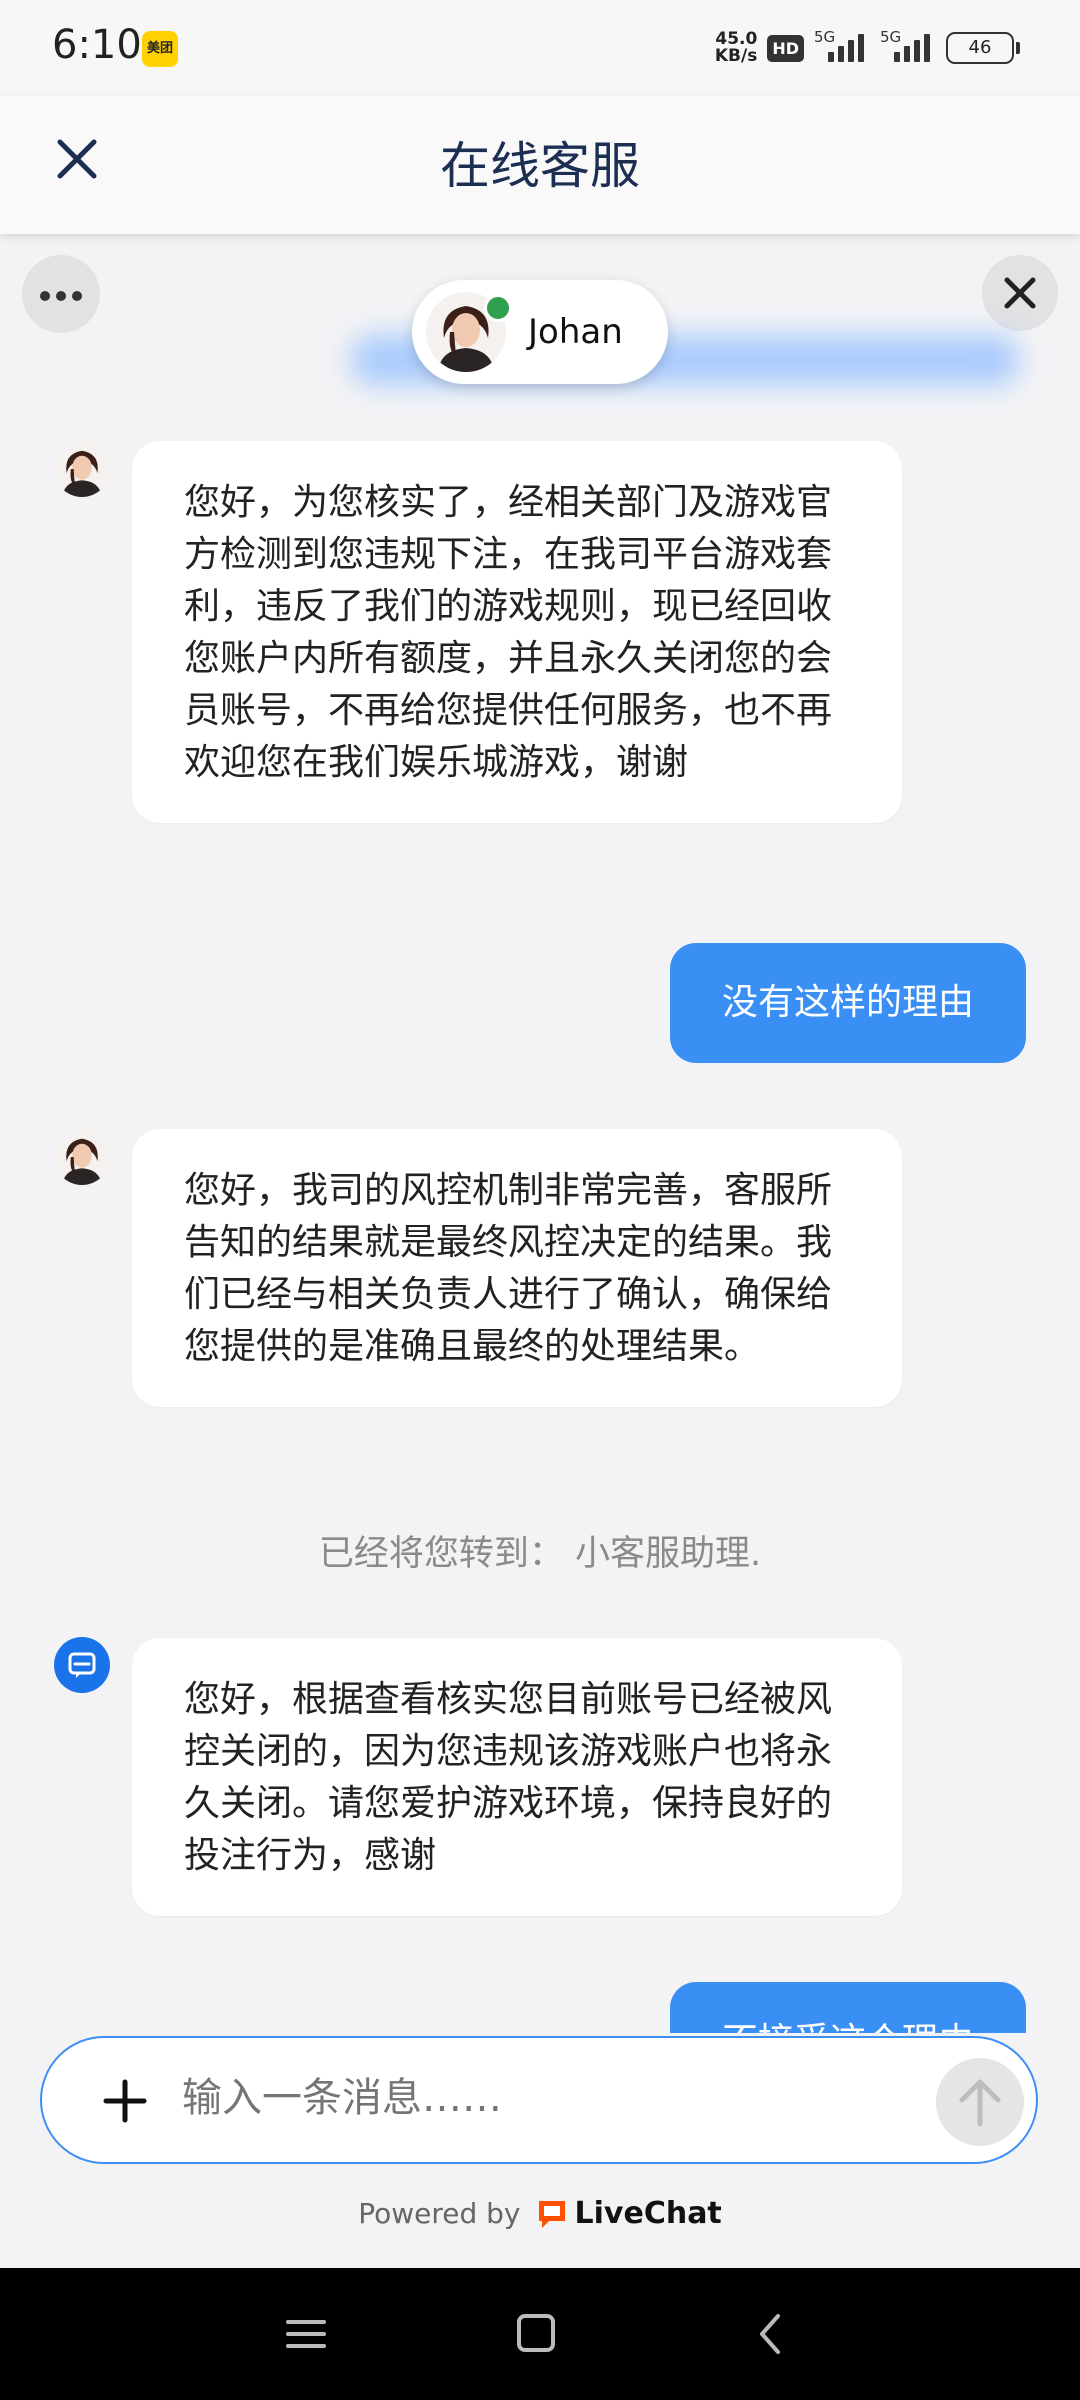 The height and width of the screenshot is (2400, 1080). I want to click on livechat-brand: LiveChat, so click(648, 2213).